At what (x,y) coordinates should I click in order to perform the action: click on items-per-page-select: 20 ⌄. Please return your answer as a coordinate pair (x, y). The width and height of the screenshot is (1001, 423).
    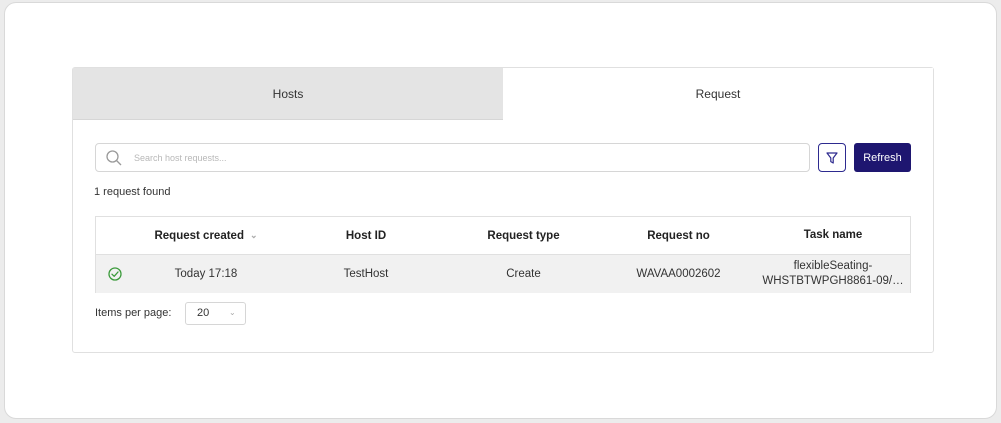
    Looking at the image, I should click on (215, 313).